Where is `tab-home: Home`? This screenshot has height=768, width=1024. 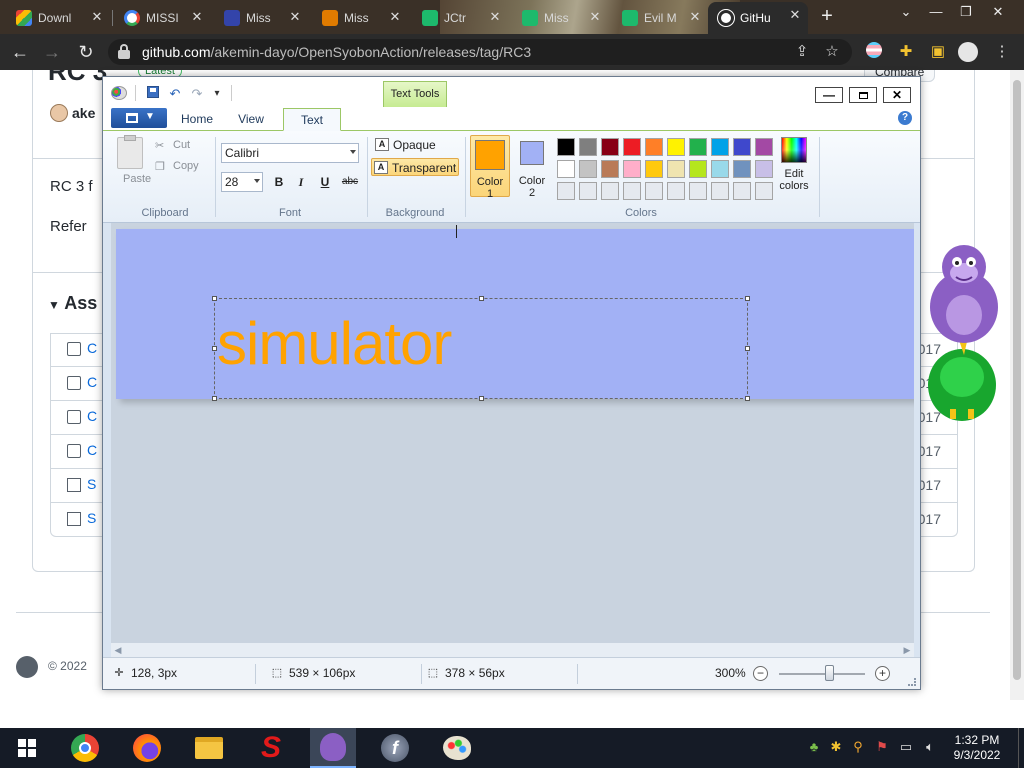
tab-home: Home is located at coordinates (197, 119).